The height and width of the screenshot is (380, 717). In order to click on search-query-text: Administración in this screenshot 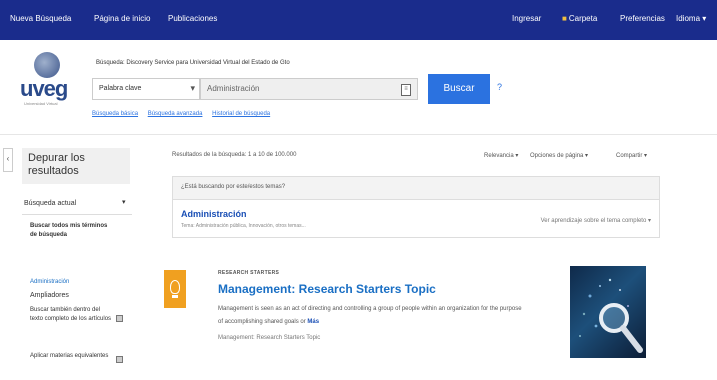, I will do `click(233, 88)`.